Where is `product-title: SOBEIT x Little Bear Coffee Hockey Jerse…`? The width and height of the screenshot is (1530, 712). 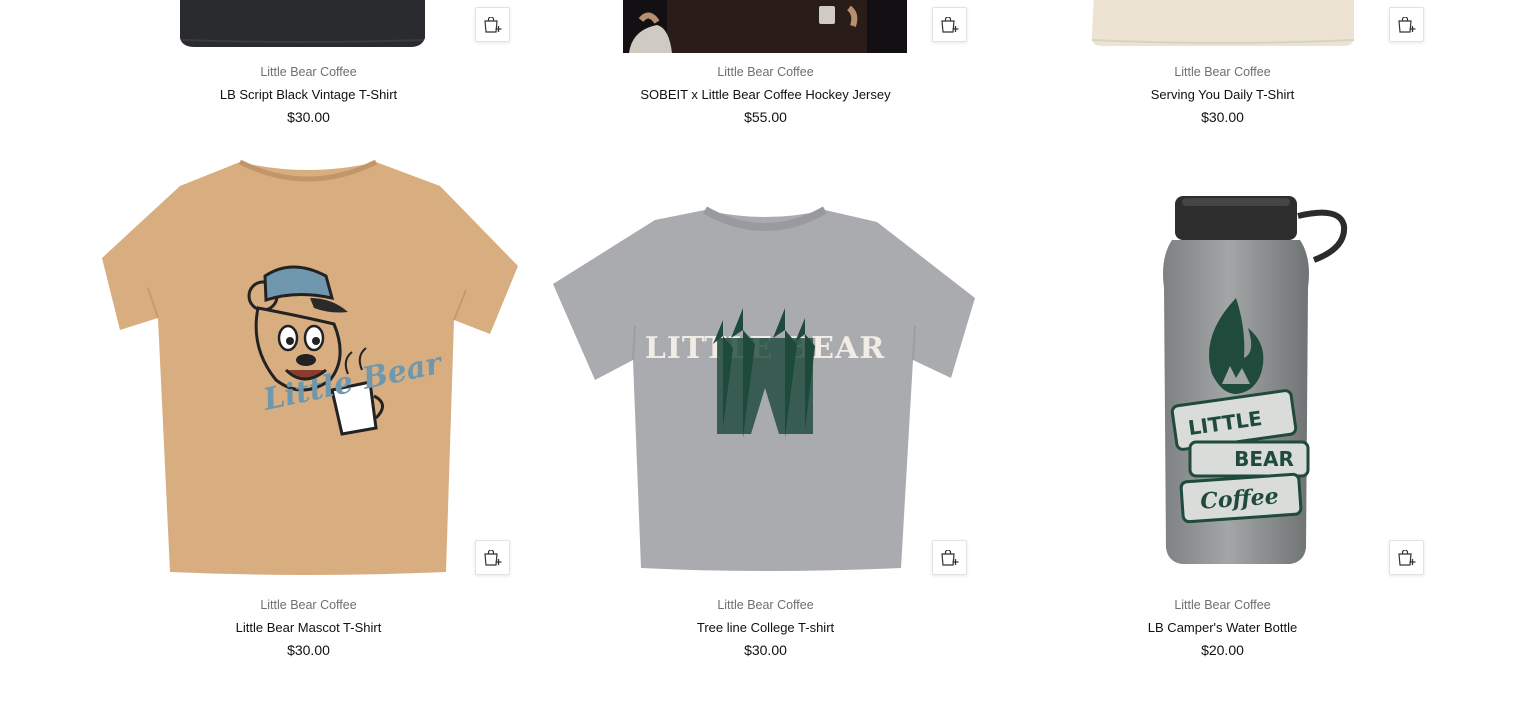
product-title: SOBEIT x Little Bear Coffee Hockey Jerse… is located at coordinates (765, 95).